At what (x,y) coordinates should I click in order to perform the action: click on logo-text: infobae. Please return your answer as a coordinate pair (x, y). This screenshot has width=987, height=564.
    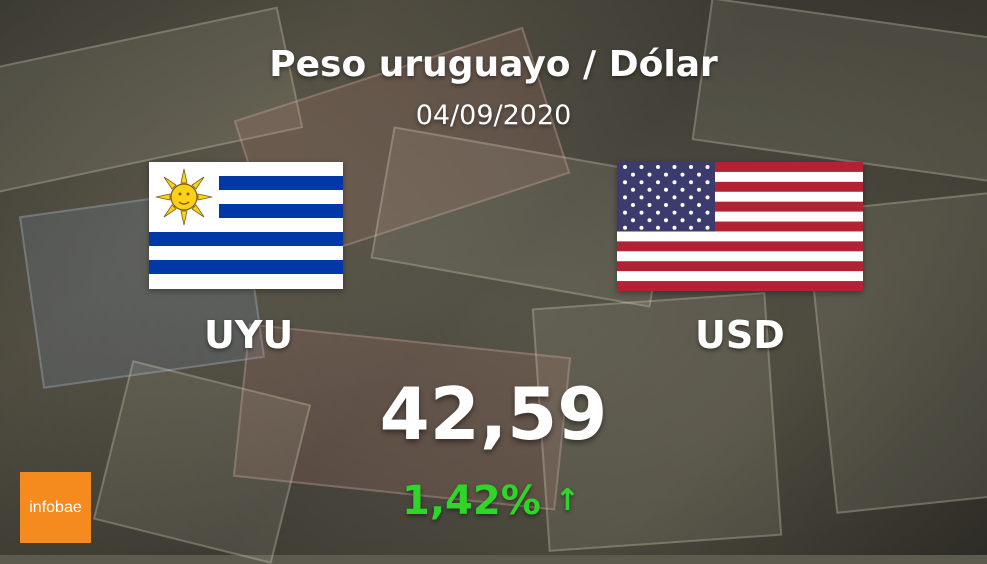
    Looking at the image, I should click on (55, 507).